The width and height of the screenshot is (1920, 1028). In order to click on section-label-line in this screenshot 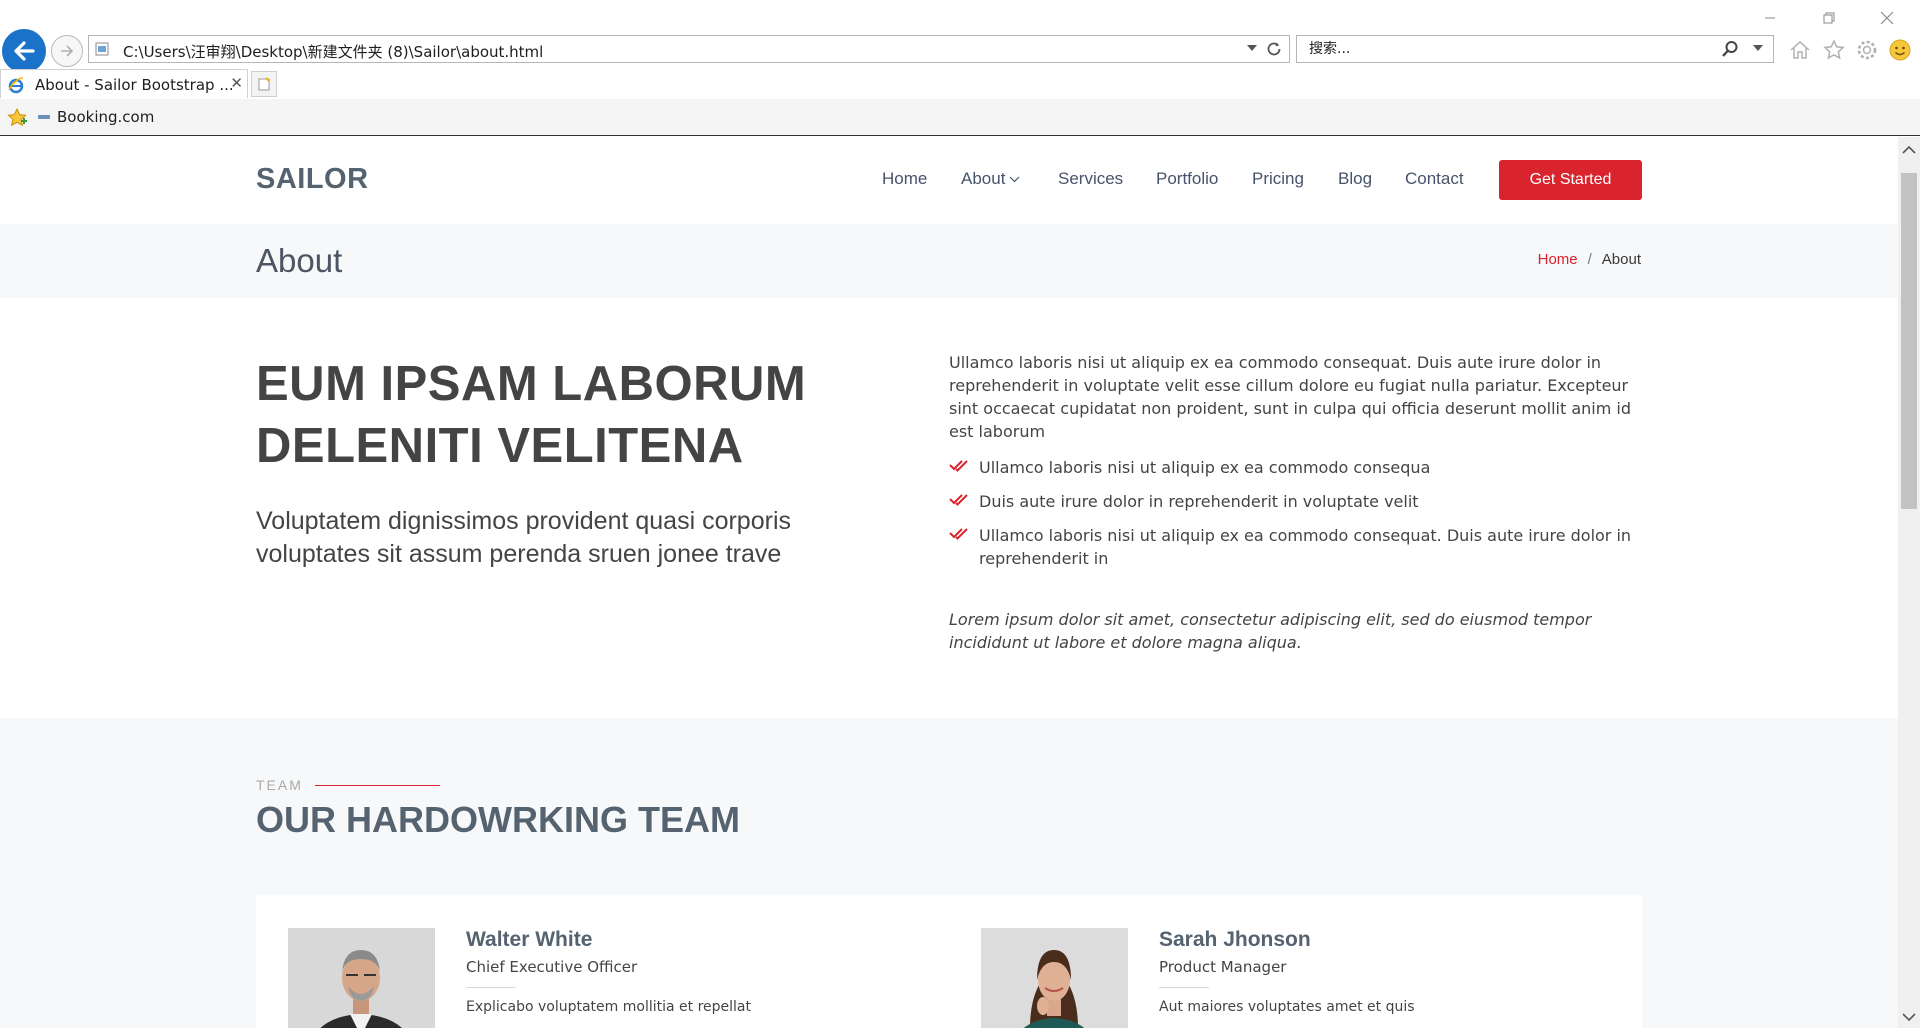, I will do `click(377, 785)`.